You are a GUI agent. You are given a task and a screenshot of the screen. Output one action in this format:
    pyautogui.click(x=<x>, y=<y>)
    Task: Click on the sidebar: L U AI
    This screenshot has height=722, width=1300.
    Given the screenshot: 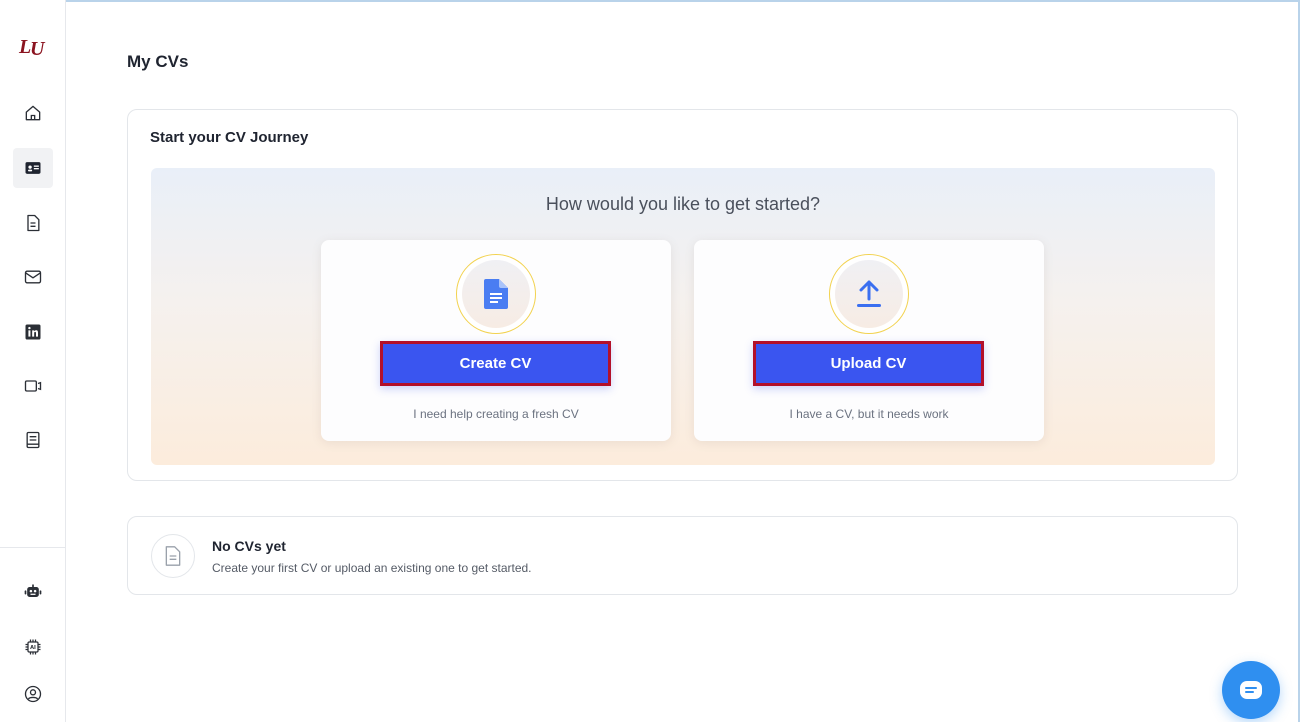 What is the action you would take?
    pyautogui.click(x=33, y=361)
    